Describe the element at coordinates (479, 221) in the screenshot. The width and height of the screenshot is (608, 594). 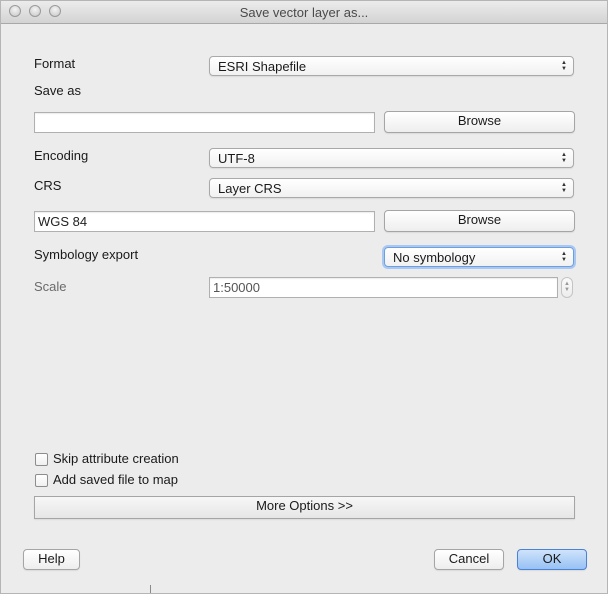
I see `crs-browse-button: Browse` at that location.